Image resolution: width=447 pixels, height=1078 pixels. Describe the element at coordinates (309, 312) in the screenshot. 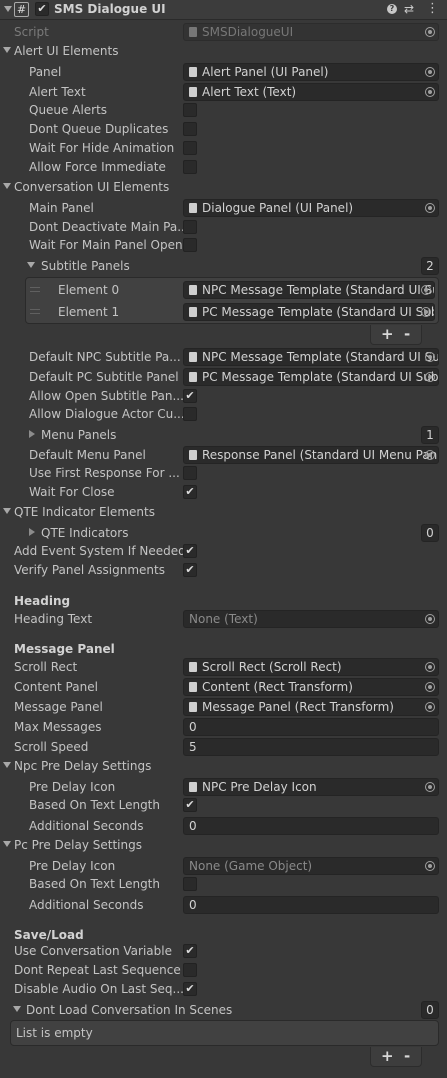

I see `element-1-field: PC Message Template (Standard UI Sub` at that location.